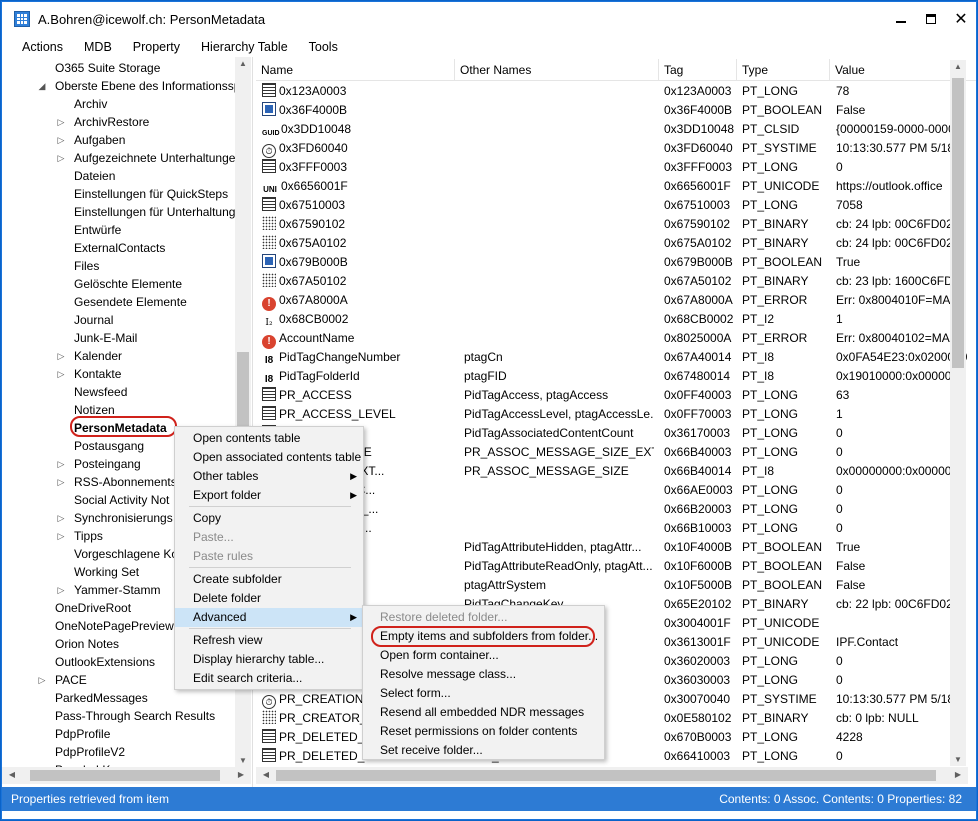  Describe the element at coordinates (489, 19) in the screenshot. I see `title-bar: A.Bohren@icewolf.ch: PersonMetadata ✕` at that location.